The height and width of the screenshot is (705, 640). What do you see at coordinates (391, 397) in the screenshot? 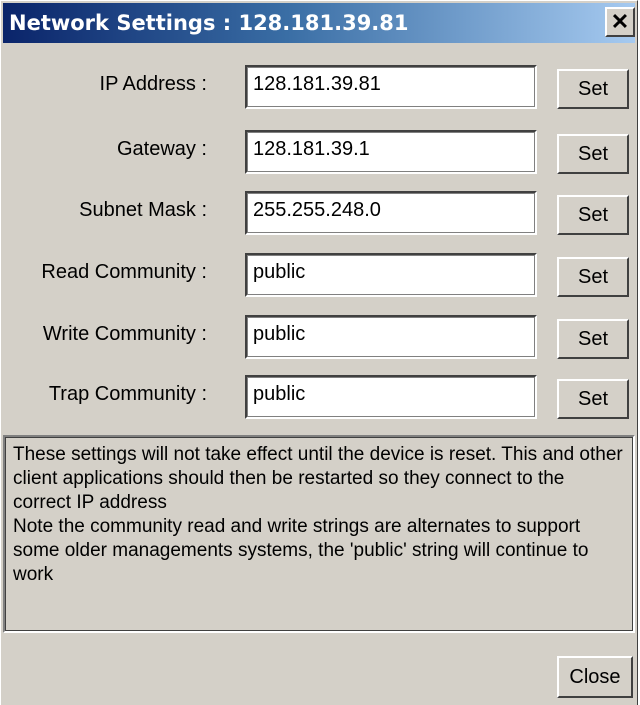
I see `trap-community-input: public` at bounding box center [391, 397].